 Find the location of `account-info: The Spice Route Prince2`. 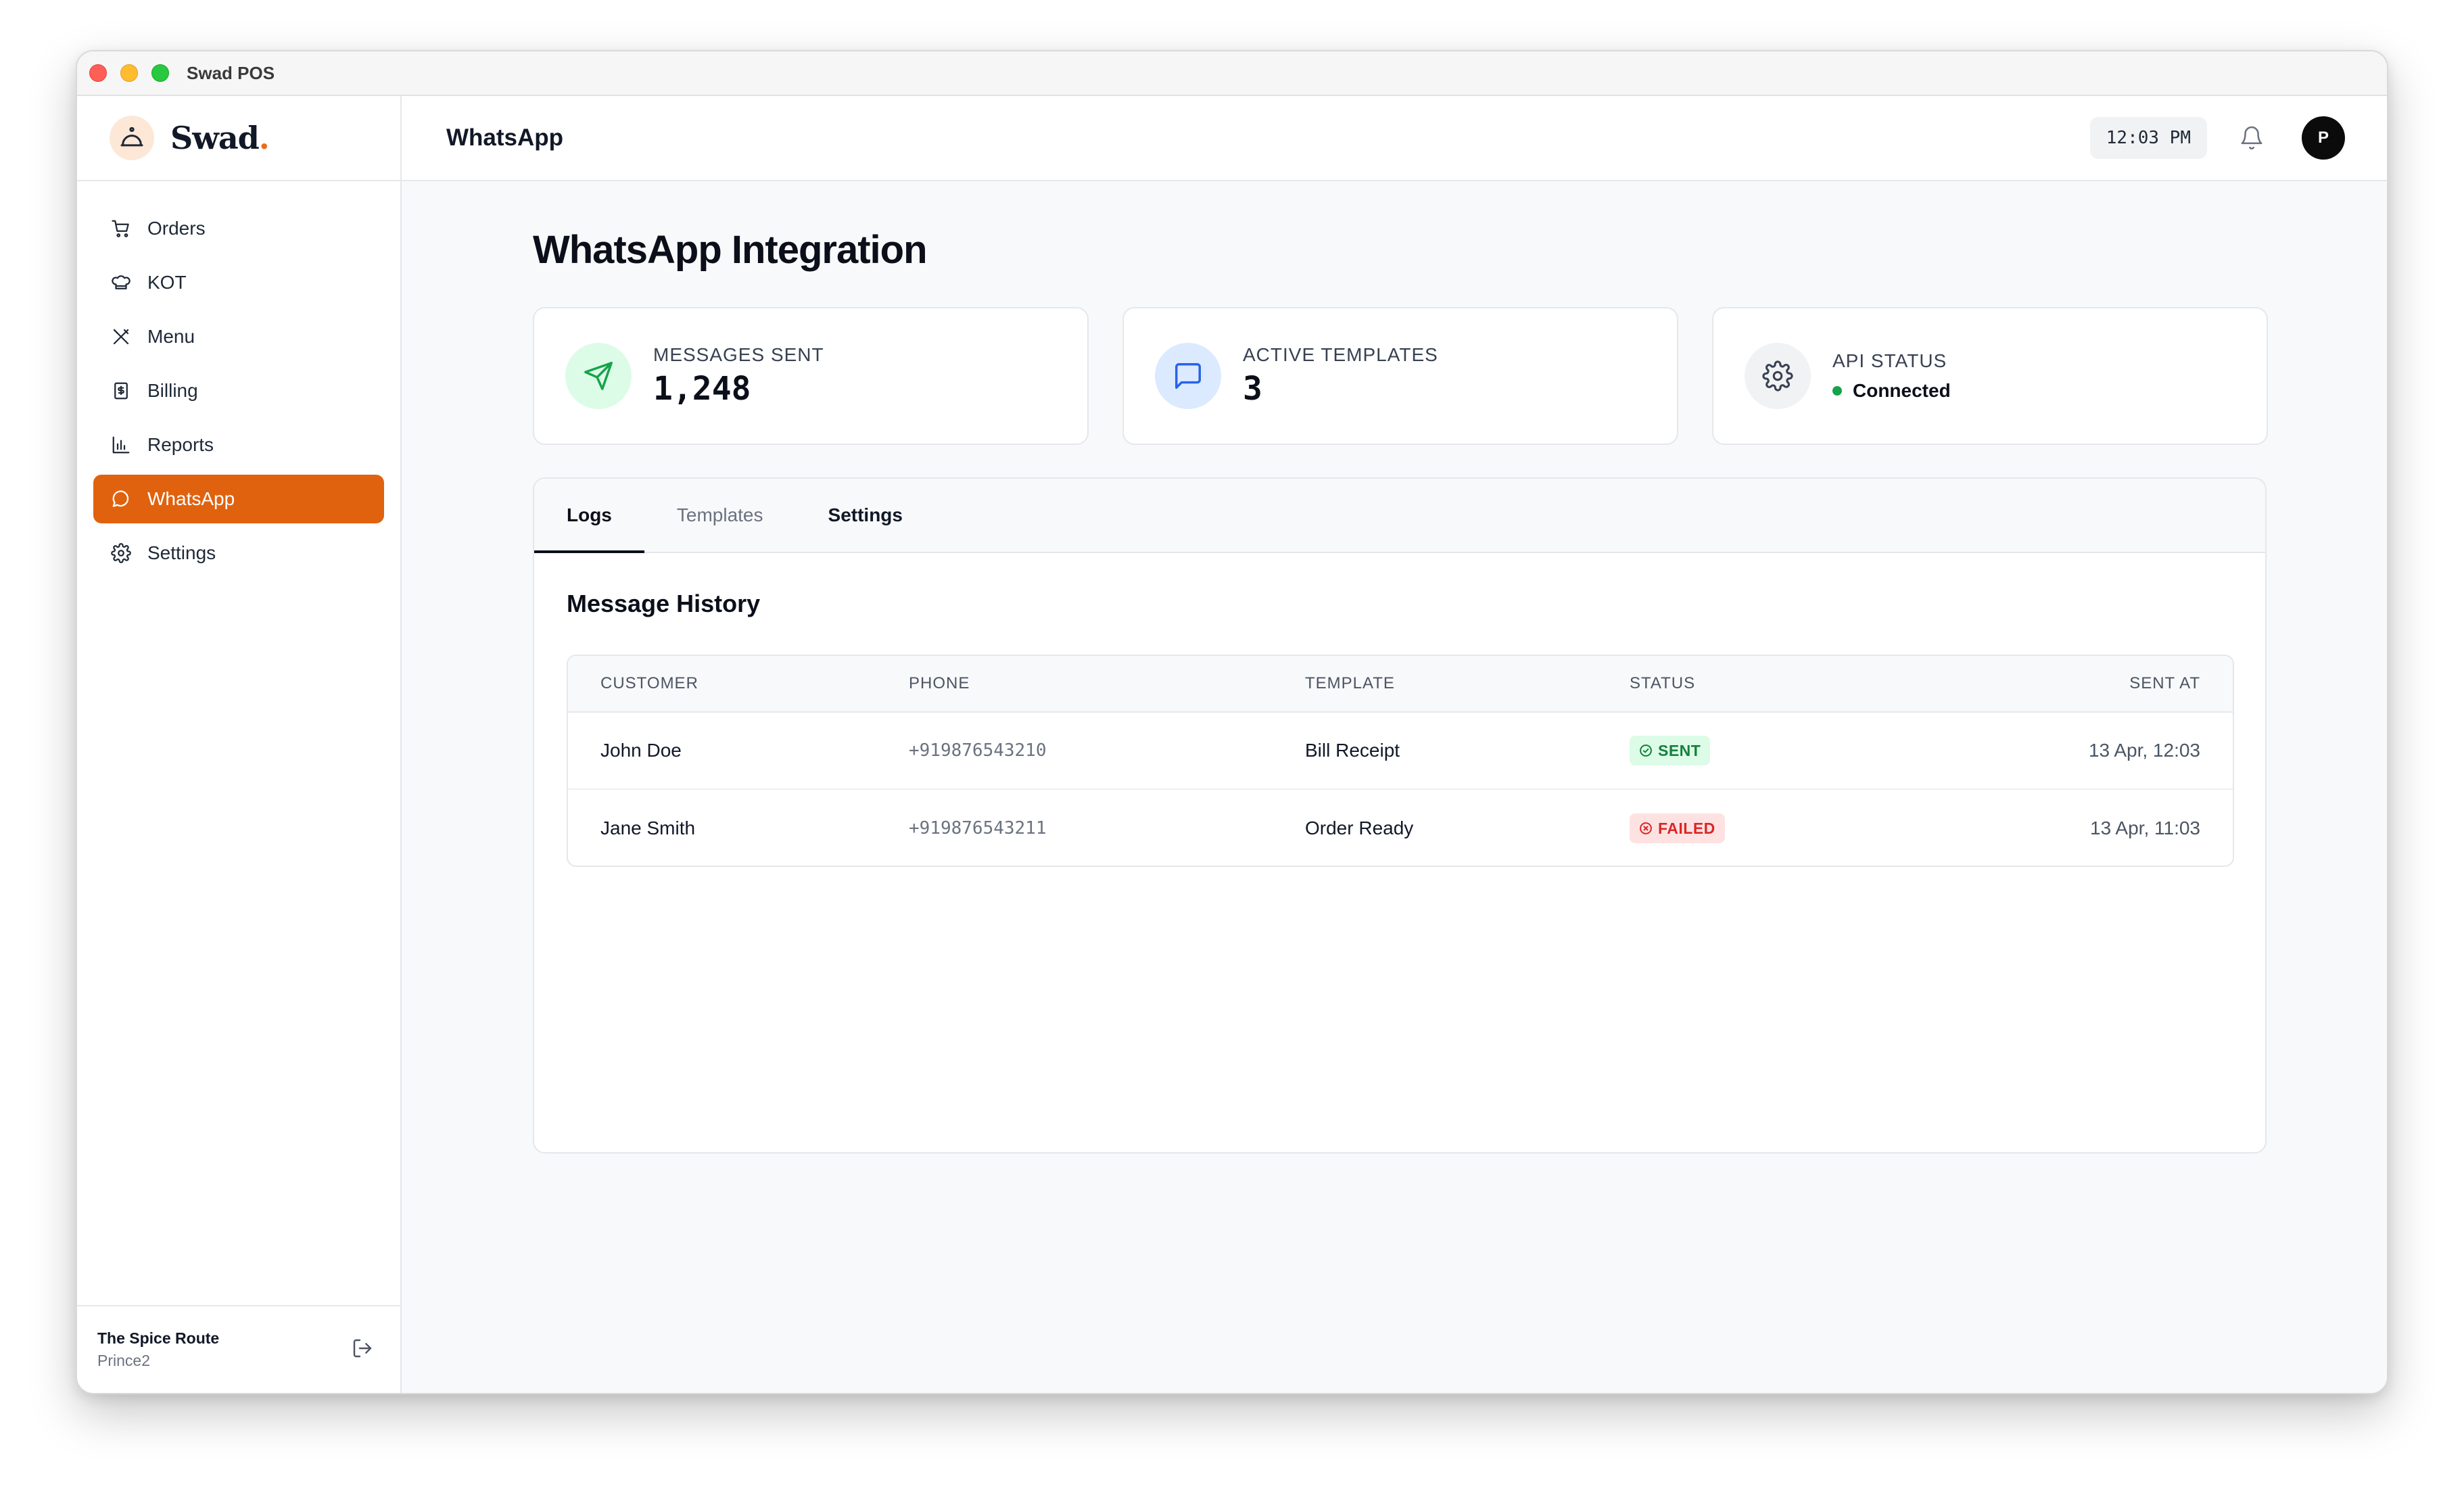

account-info: The Spice Route Prince2 is located at coordinates (158, 1349).